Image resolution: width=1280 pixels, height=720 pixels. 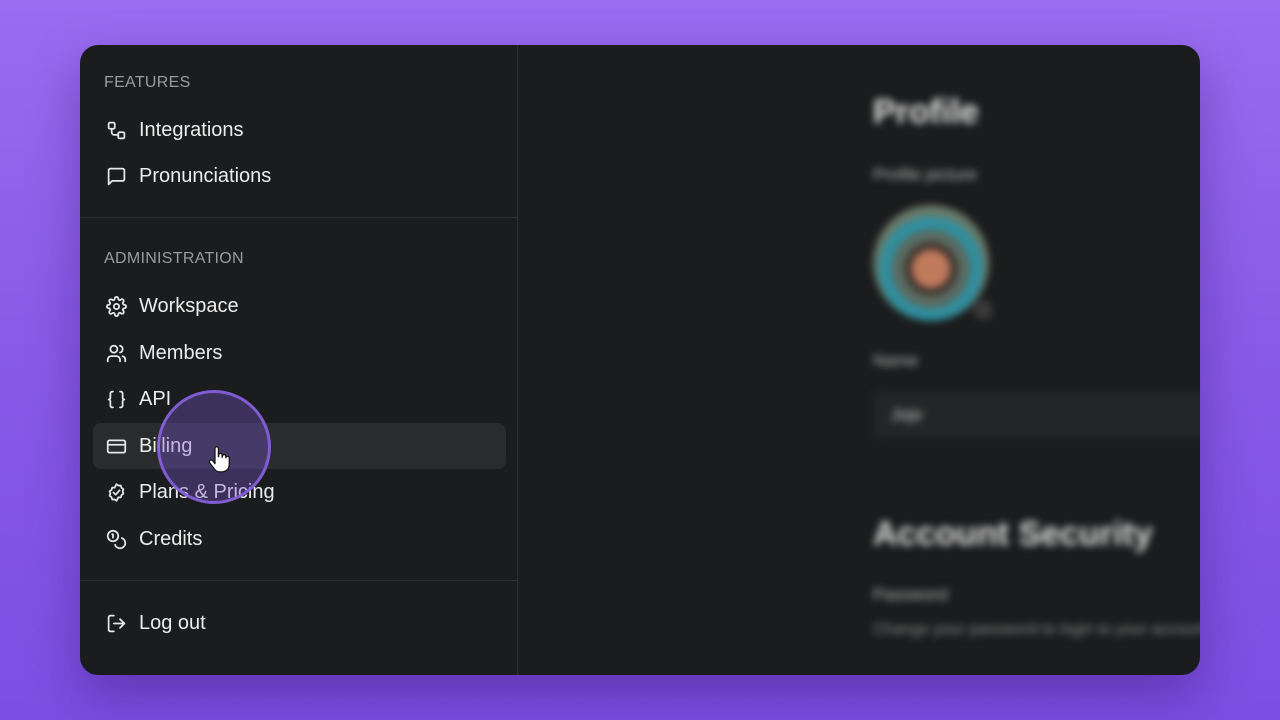 What do you see at coordinates (925, 174) in the screenshot?
I see `profile-picture-label: Profile picture` at bounding box center [925, 174].